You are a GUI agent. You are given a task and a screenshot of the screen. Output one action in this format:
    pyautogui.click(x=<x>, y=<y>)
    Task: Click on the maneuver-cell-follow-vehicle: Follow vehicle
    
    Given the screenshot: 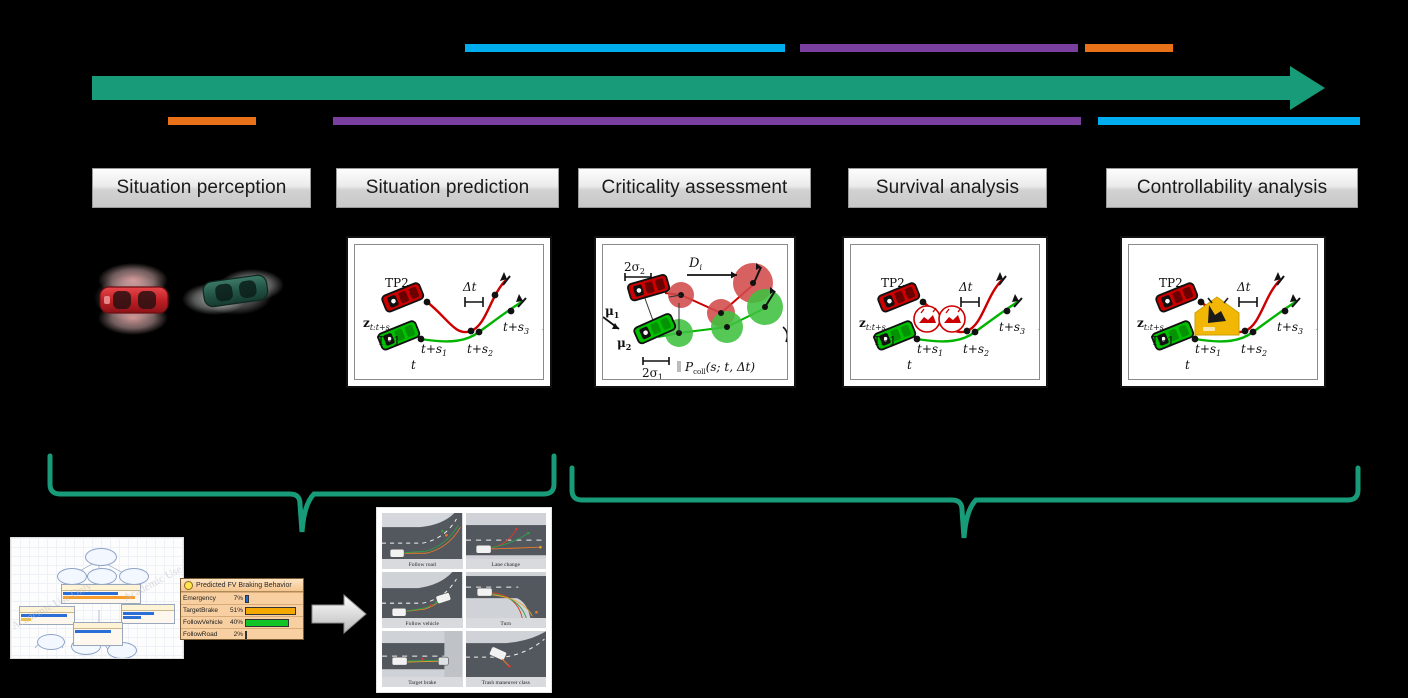 What is the action you would take?
    pyautogui.click(x=422, y=600)
    